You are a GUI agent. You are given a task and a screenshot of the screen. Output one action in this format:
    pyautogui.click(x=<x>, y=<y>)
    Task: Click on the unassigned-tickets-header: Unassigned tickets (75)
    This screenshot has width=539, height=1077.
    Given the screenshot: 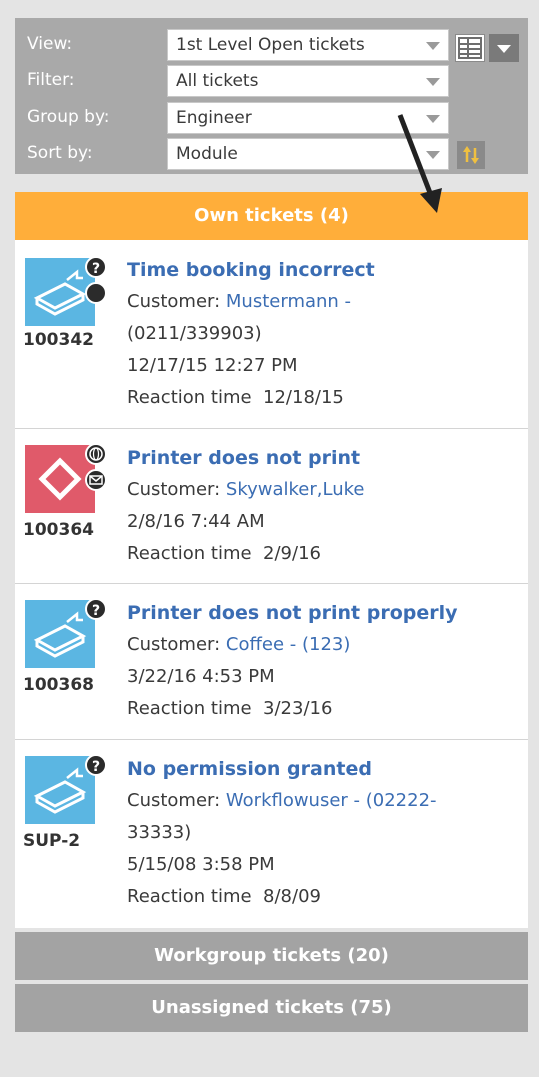 What is the action you would take?
    pyautogui.click(x=271, y=1008)
    